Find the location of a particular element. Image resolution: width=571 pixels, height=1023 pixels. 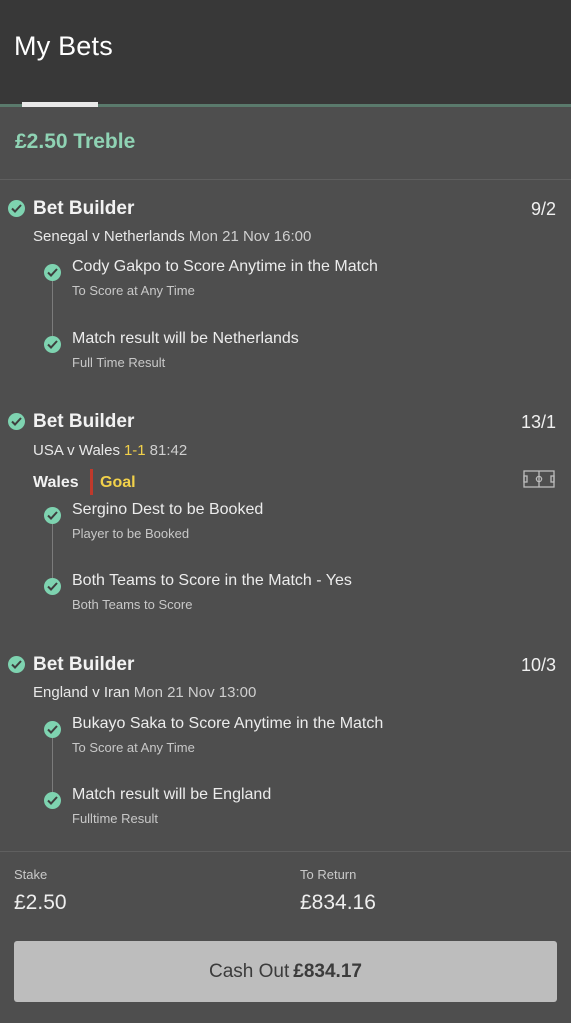

live-score: 1-1 is located at coordinates (134, 450).